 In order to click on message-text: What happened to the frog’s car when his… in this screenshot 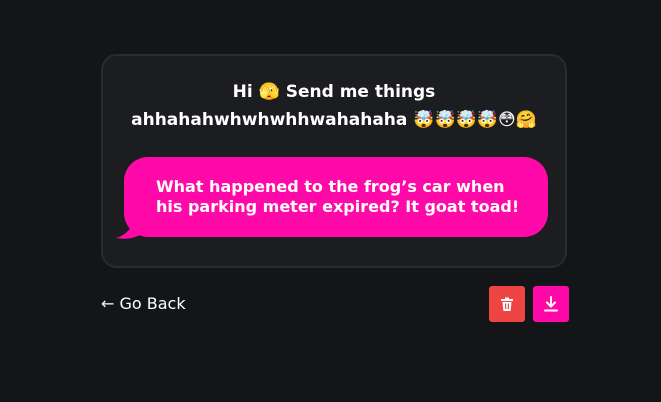, I will do `click(338, 196)`.